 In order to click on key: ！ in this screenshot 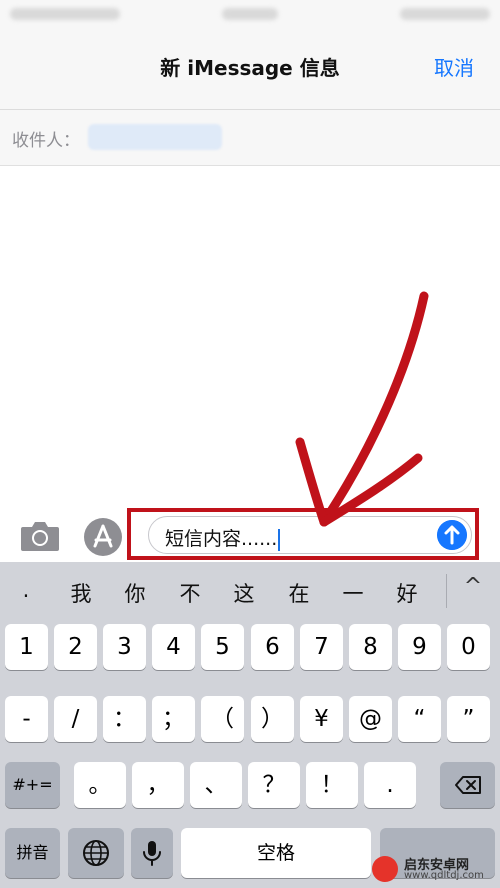, I will do `click(332, 785)`.